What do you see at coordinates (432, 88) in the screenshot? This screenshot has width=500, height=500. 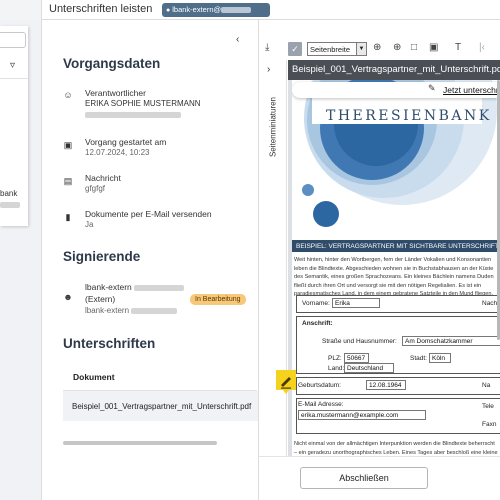 I see `pen-icon: ✎` at bounding box center [432, 88].